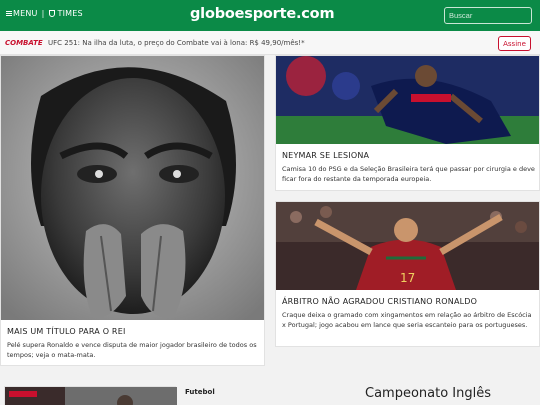 Image resolution: width=540 pixels, height=405 pixels. Describe the element at coordinates (25, 13) in the screenshot. I see `menu-label: MENU` at that location.